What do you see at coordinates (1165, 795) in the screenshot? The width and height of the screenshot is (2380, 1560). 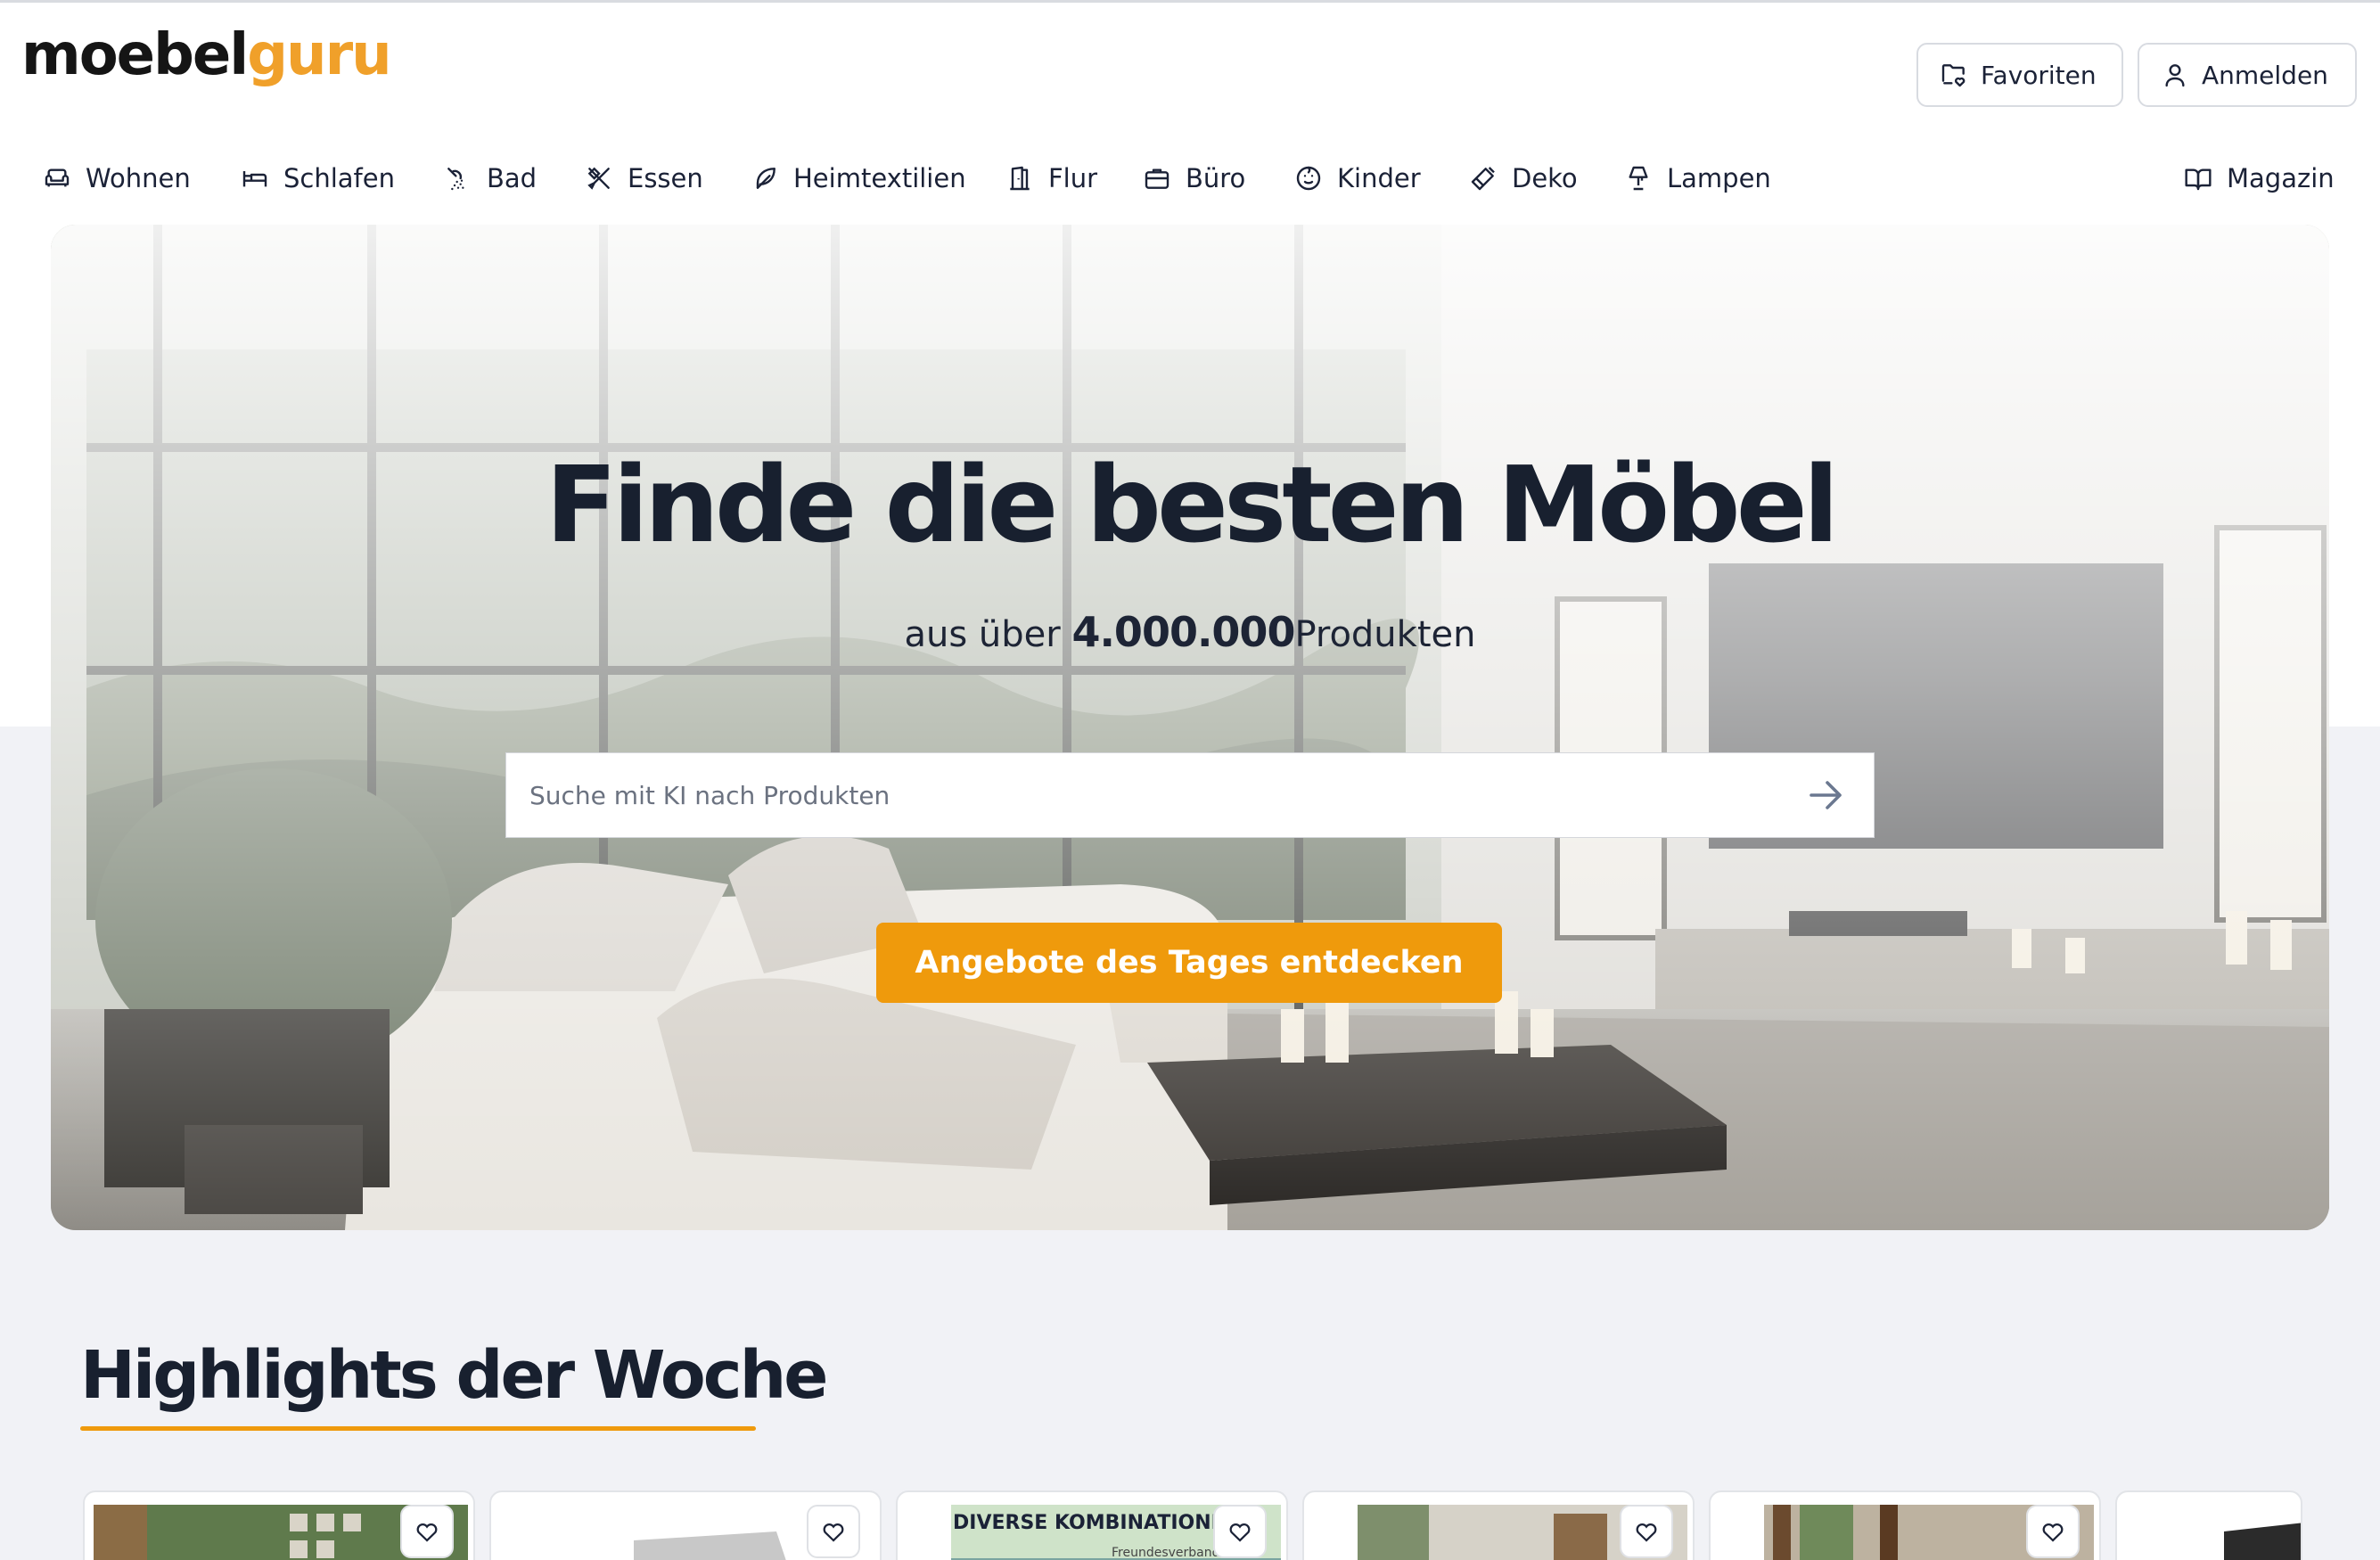 I see `search-input` at bounding box center [1165, 795].